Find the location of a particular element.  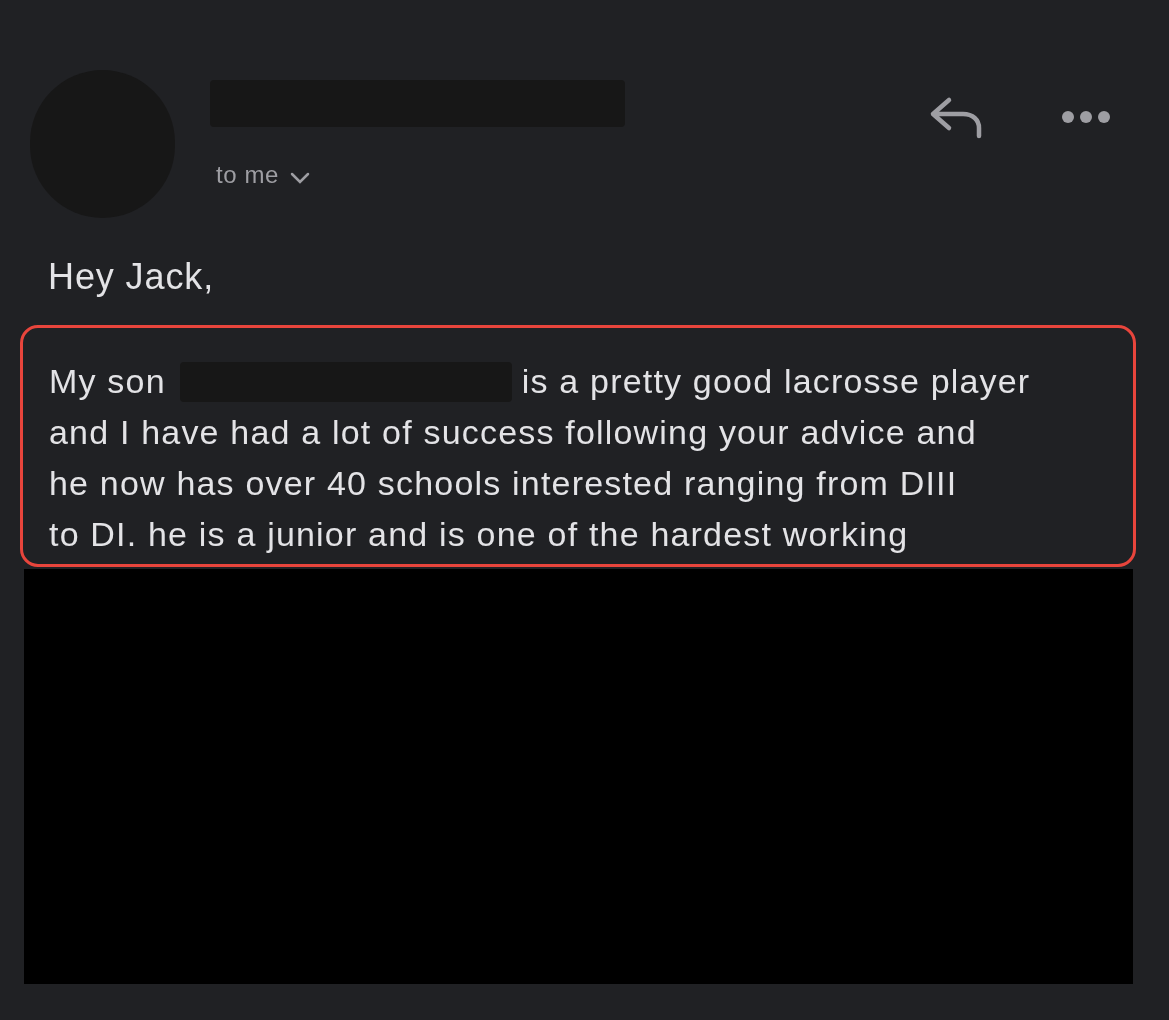

paragraph-text: and I have had a lot of success following your advice and is located at coordinates (513, 432).